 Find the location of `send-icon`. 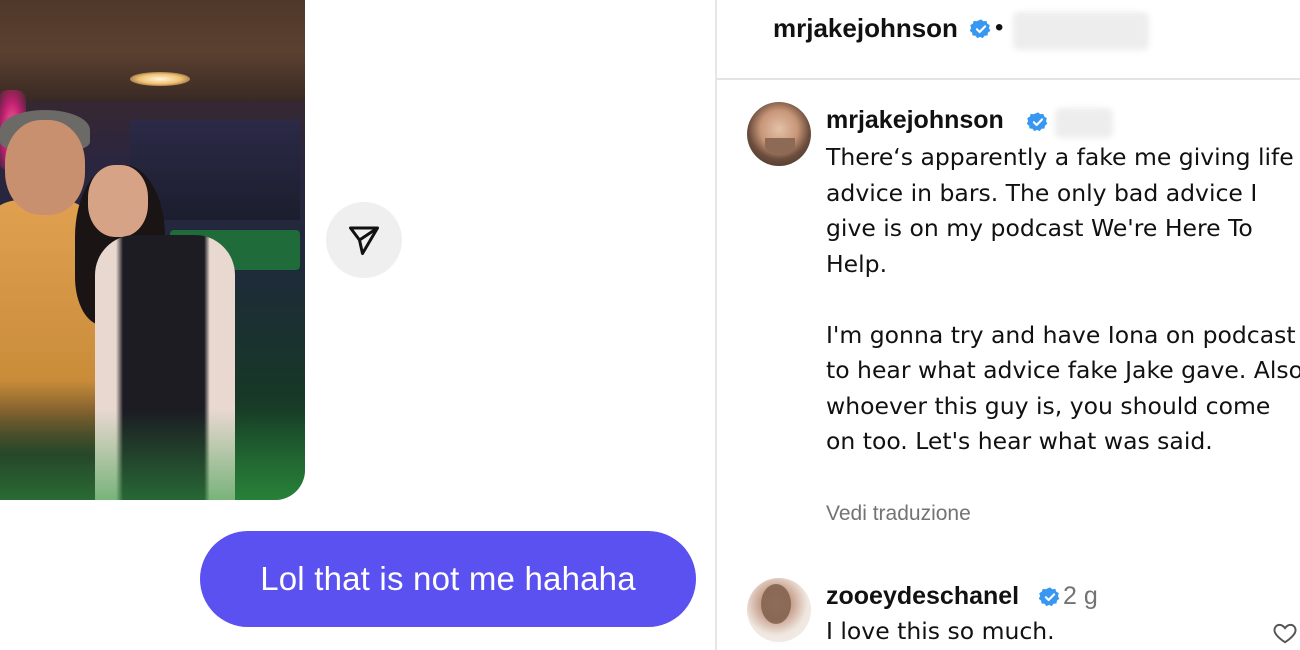

send-icon is located at coordinates (364, 240).